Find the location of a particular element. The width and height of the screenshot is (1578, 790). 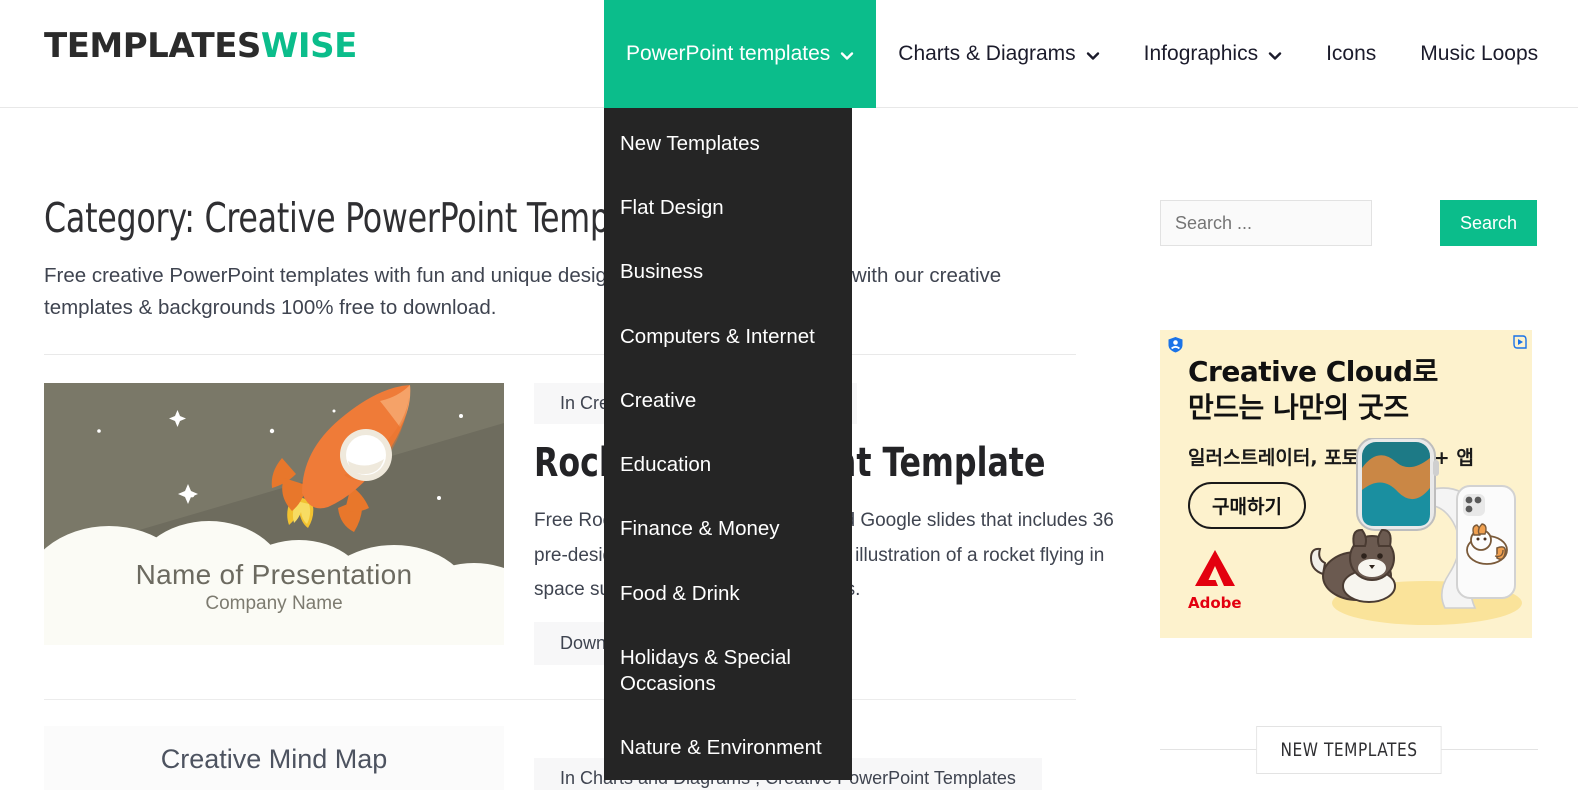

adchoices-icon is located at coordinates (1520, 342).